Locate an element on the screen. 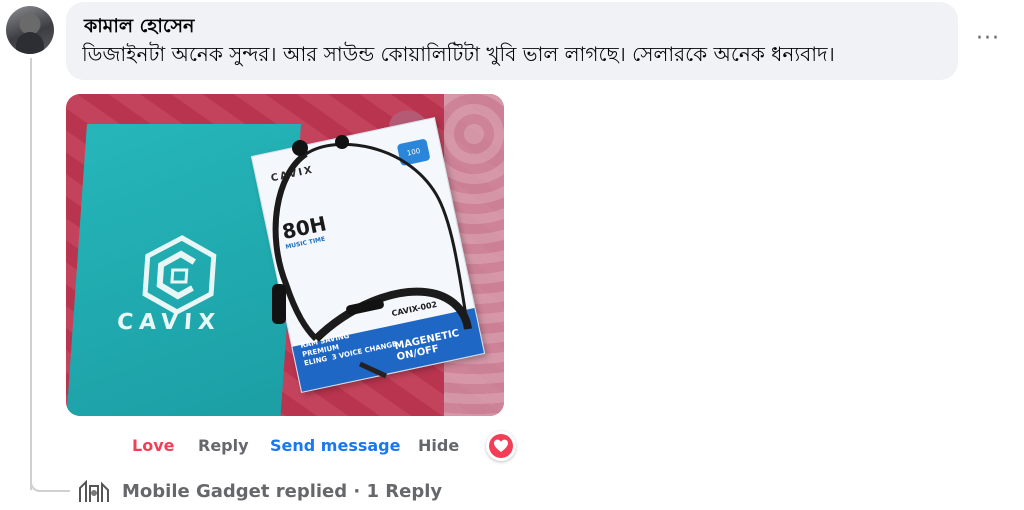 This screenshot has width=1024, height=510. love-reaction-button: Love is located at coordinates (153, 445).